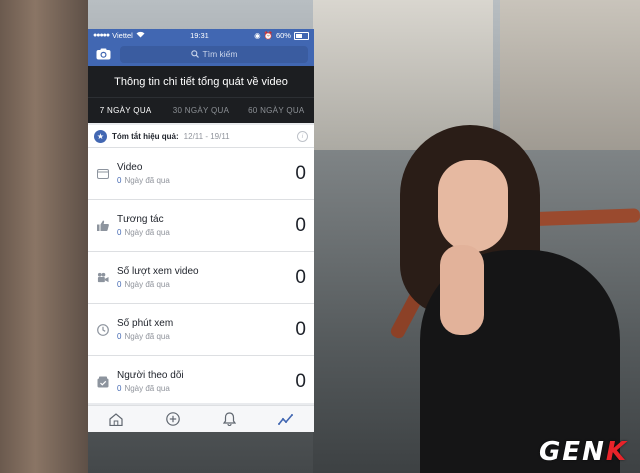 Image resolution: width=640 pixels, height=473 pixels. Describe the element at coordinates (462, 290) in the screenshot. I see `woman-arm` at that location.